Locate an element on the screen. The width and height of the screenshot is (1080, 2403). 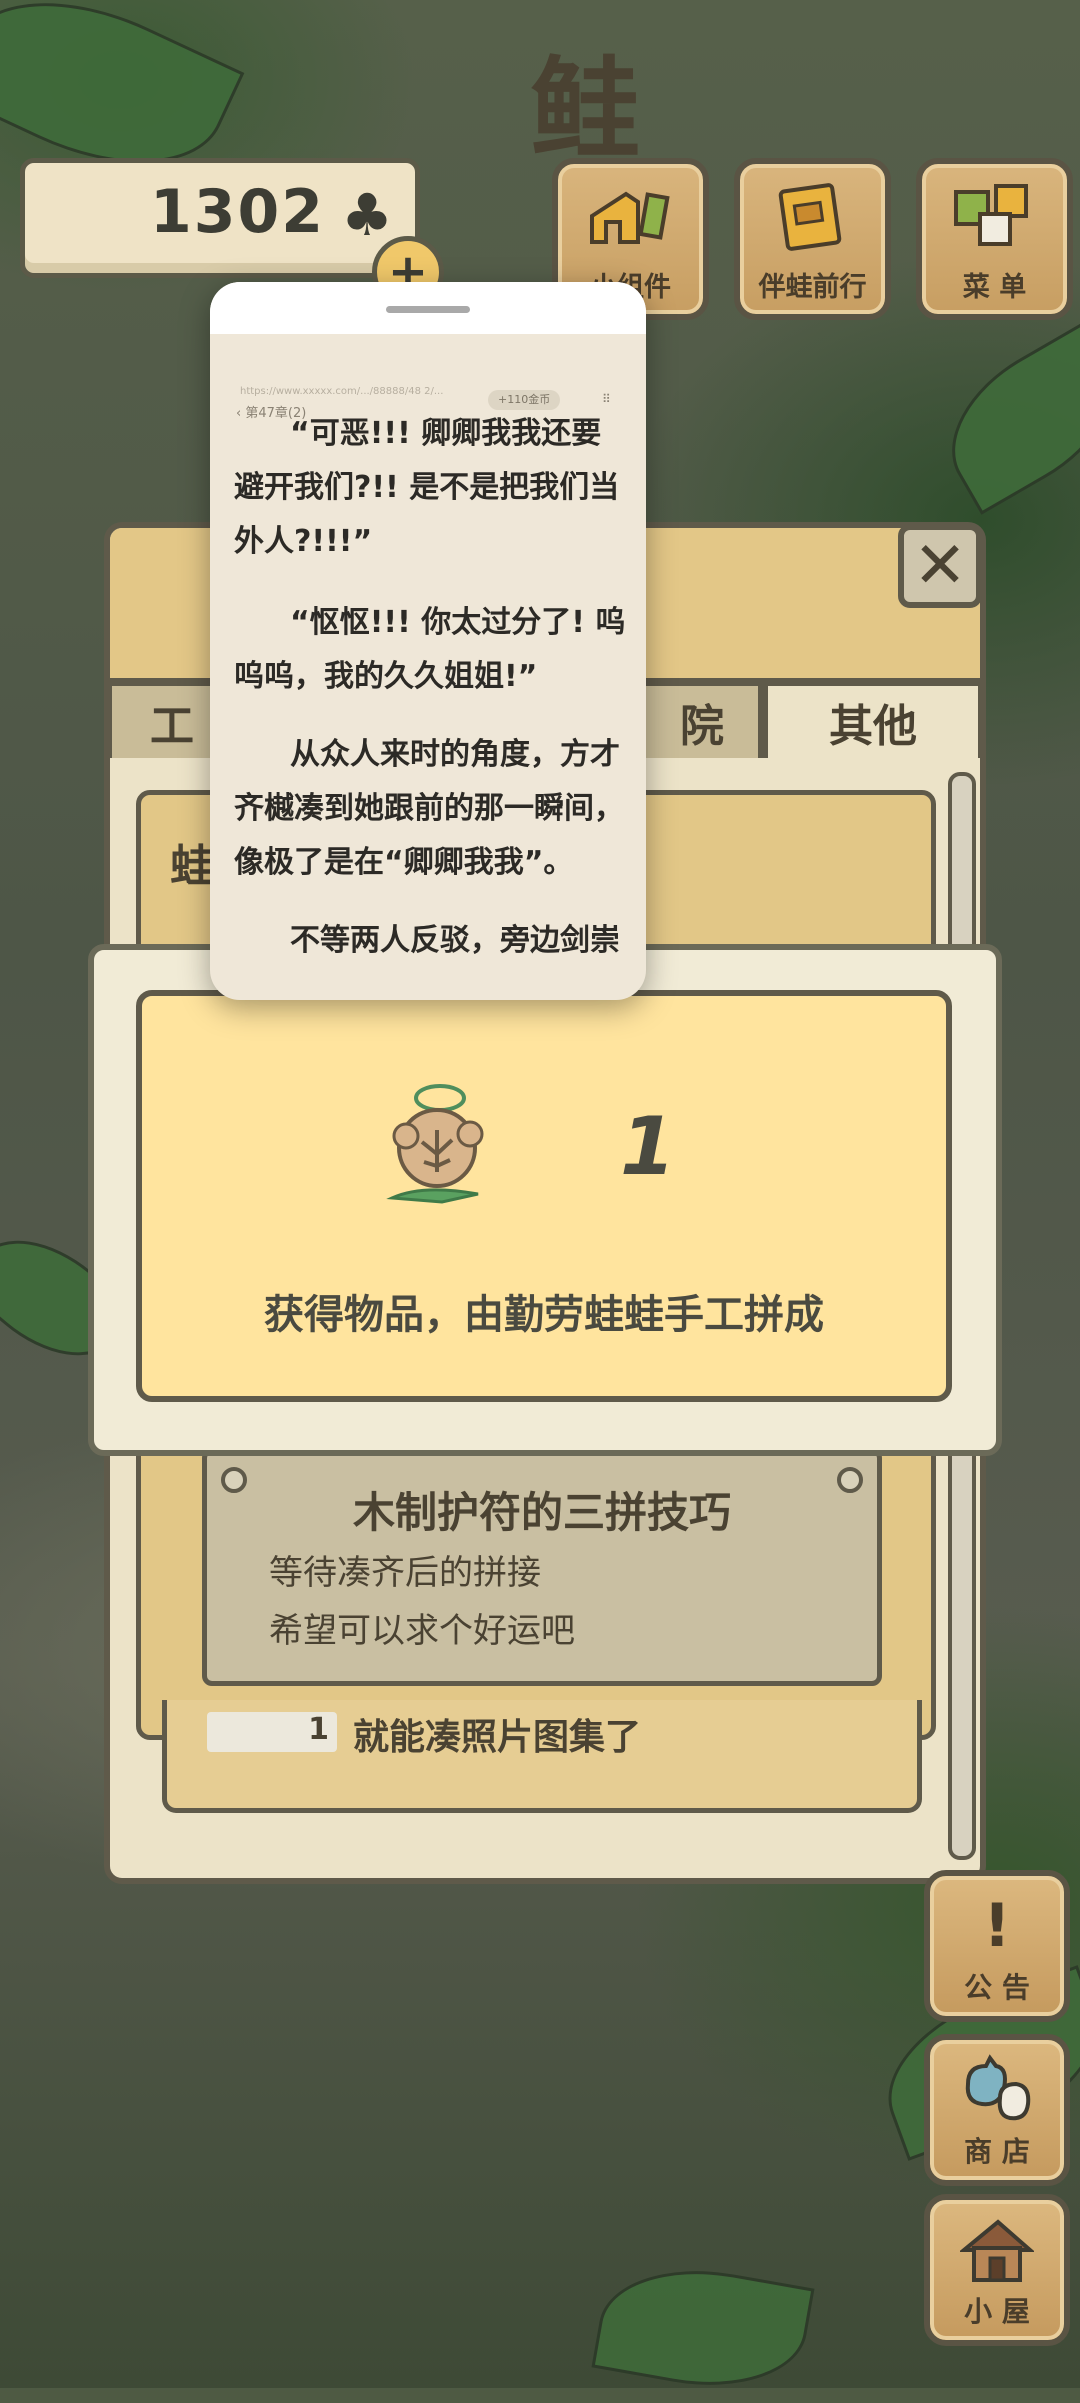
card-title: 木制护符的三拼技巧 is located at coordinates (541, 1512).